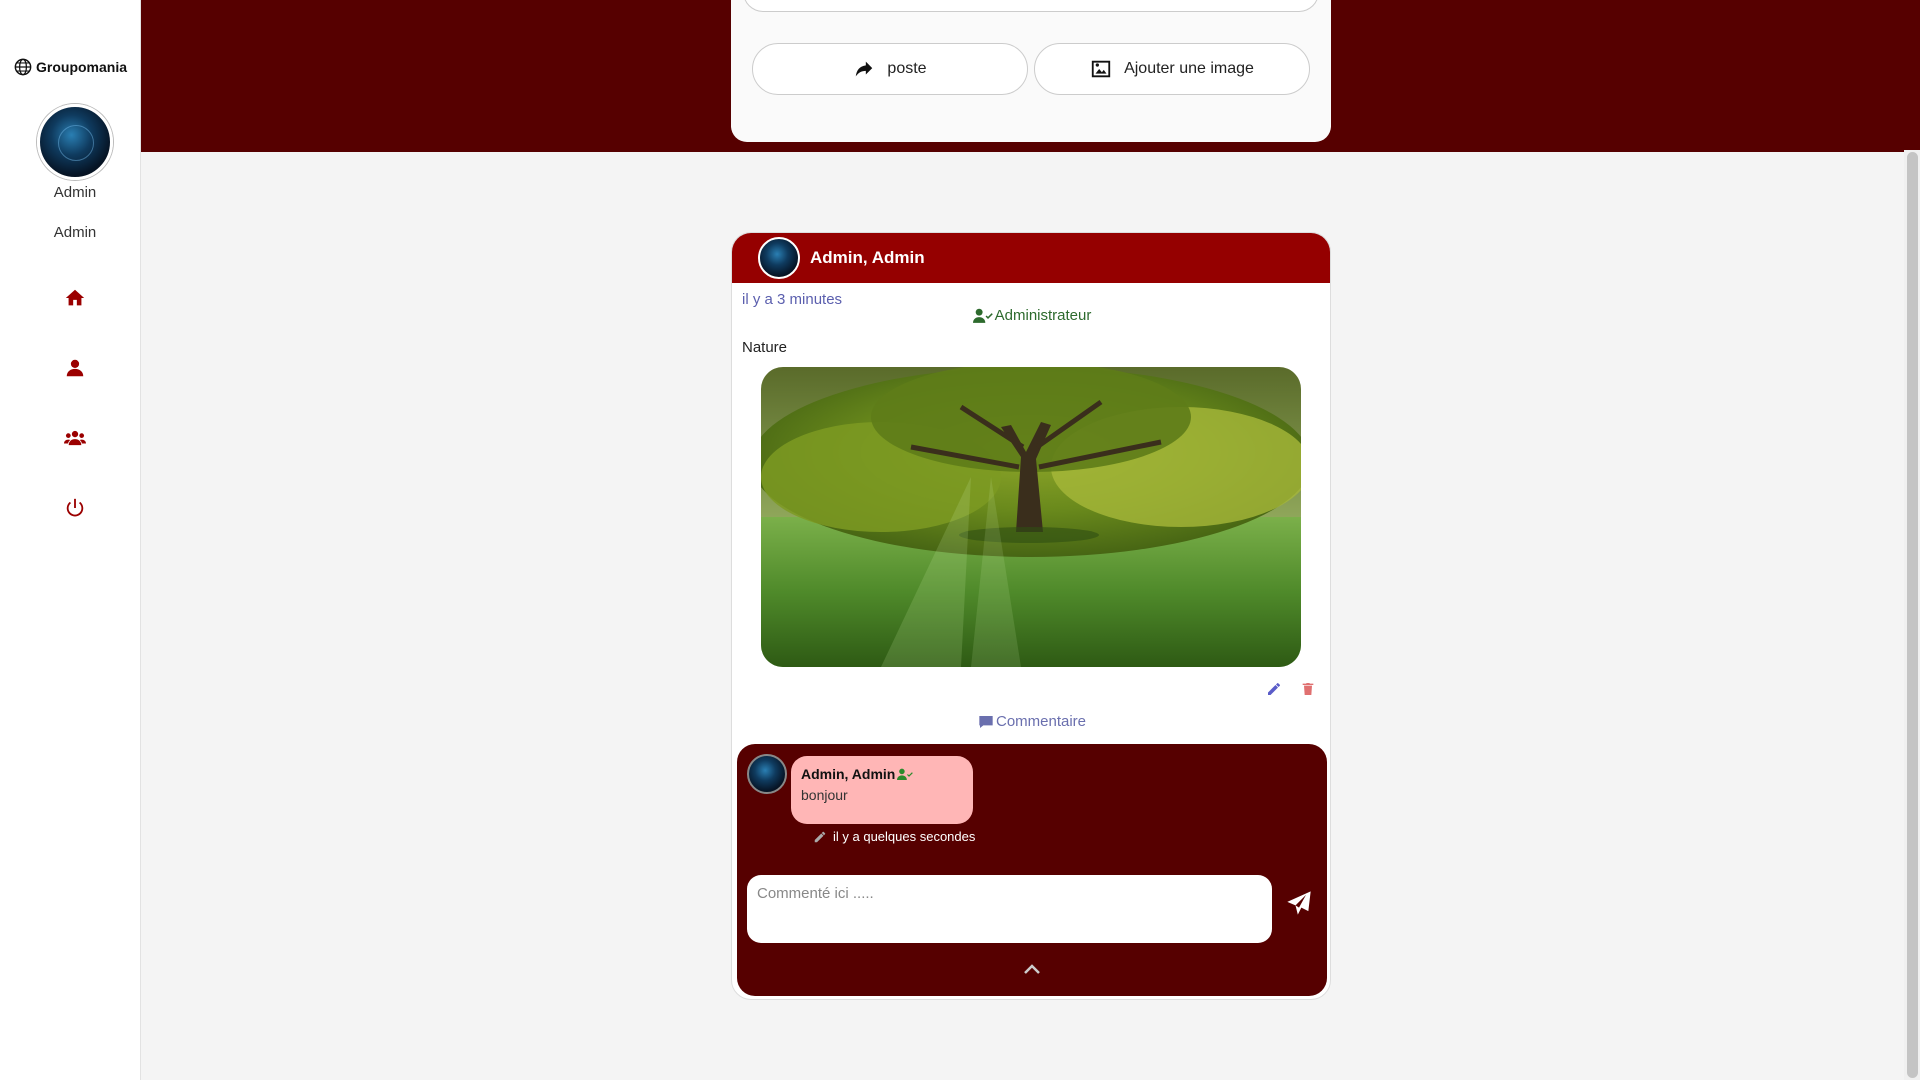  What do you see at coordinates (882, 790) in the screenshot?
I see `comment-bubble: Admin, Admin bonjour` at bounding box center [882, 790].